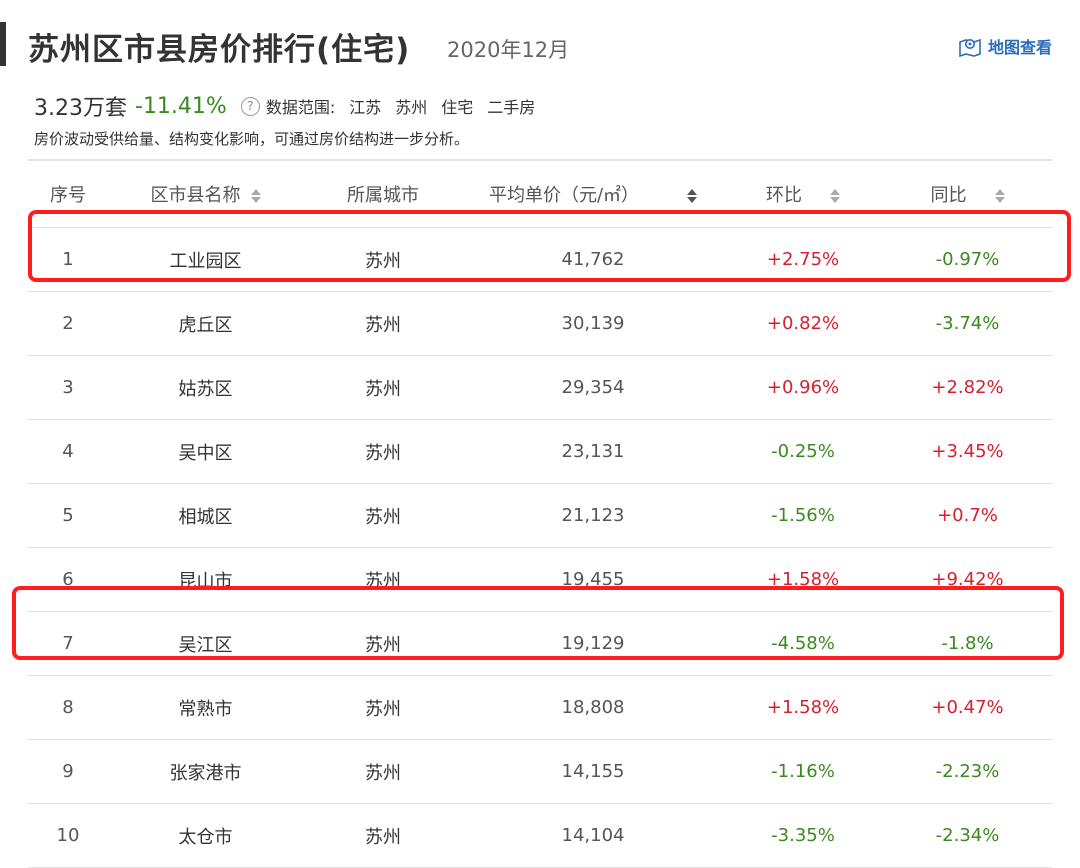 This screenshot has width=1080, height=868. I want to click on map-view-link: 地图查看, so click(1005, 46).